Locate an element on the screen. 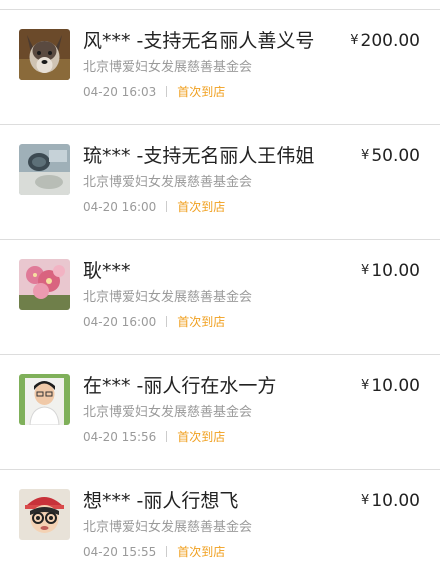  donor-title: 风*** -支持无名丽人善义号 is located at coordinates (199, 41).